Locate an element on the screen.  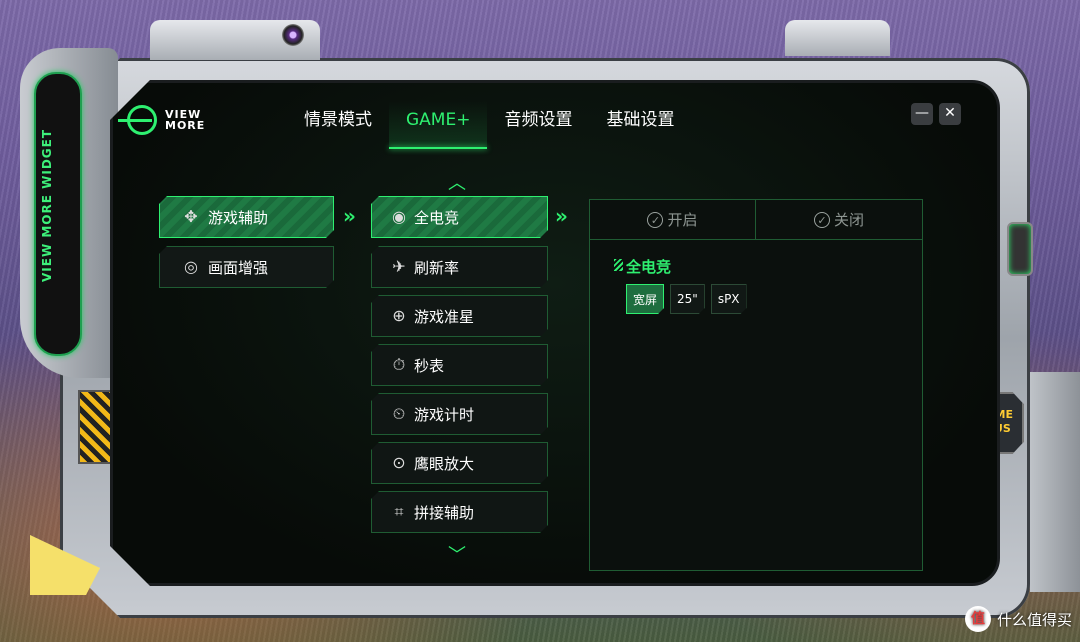
brand-logo: VIEW MORE is located at coordinates (166, 120).